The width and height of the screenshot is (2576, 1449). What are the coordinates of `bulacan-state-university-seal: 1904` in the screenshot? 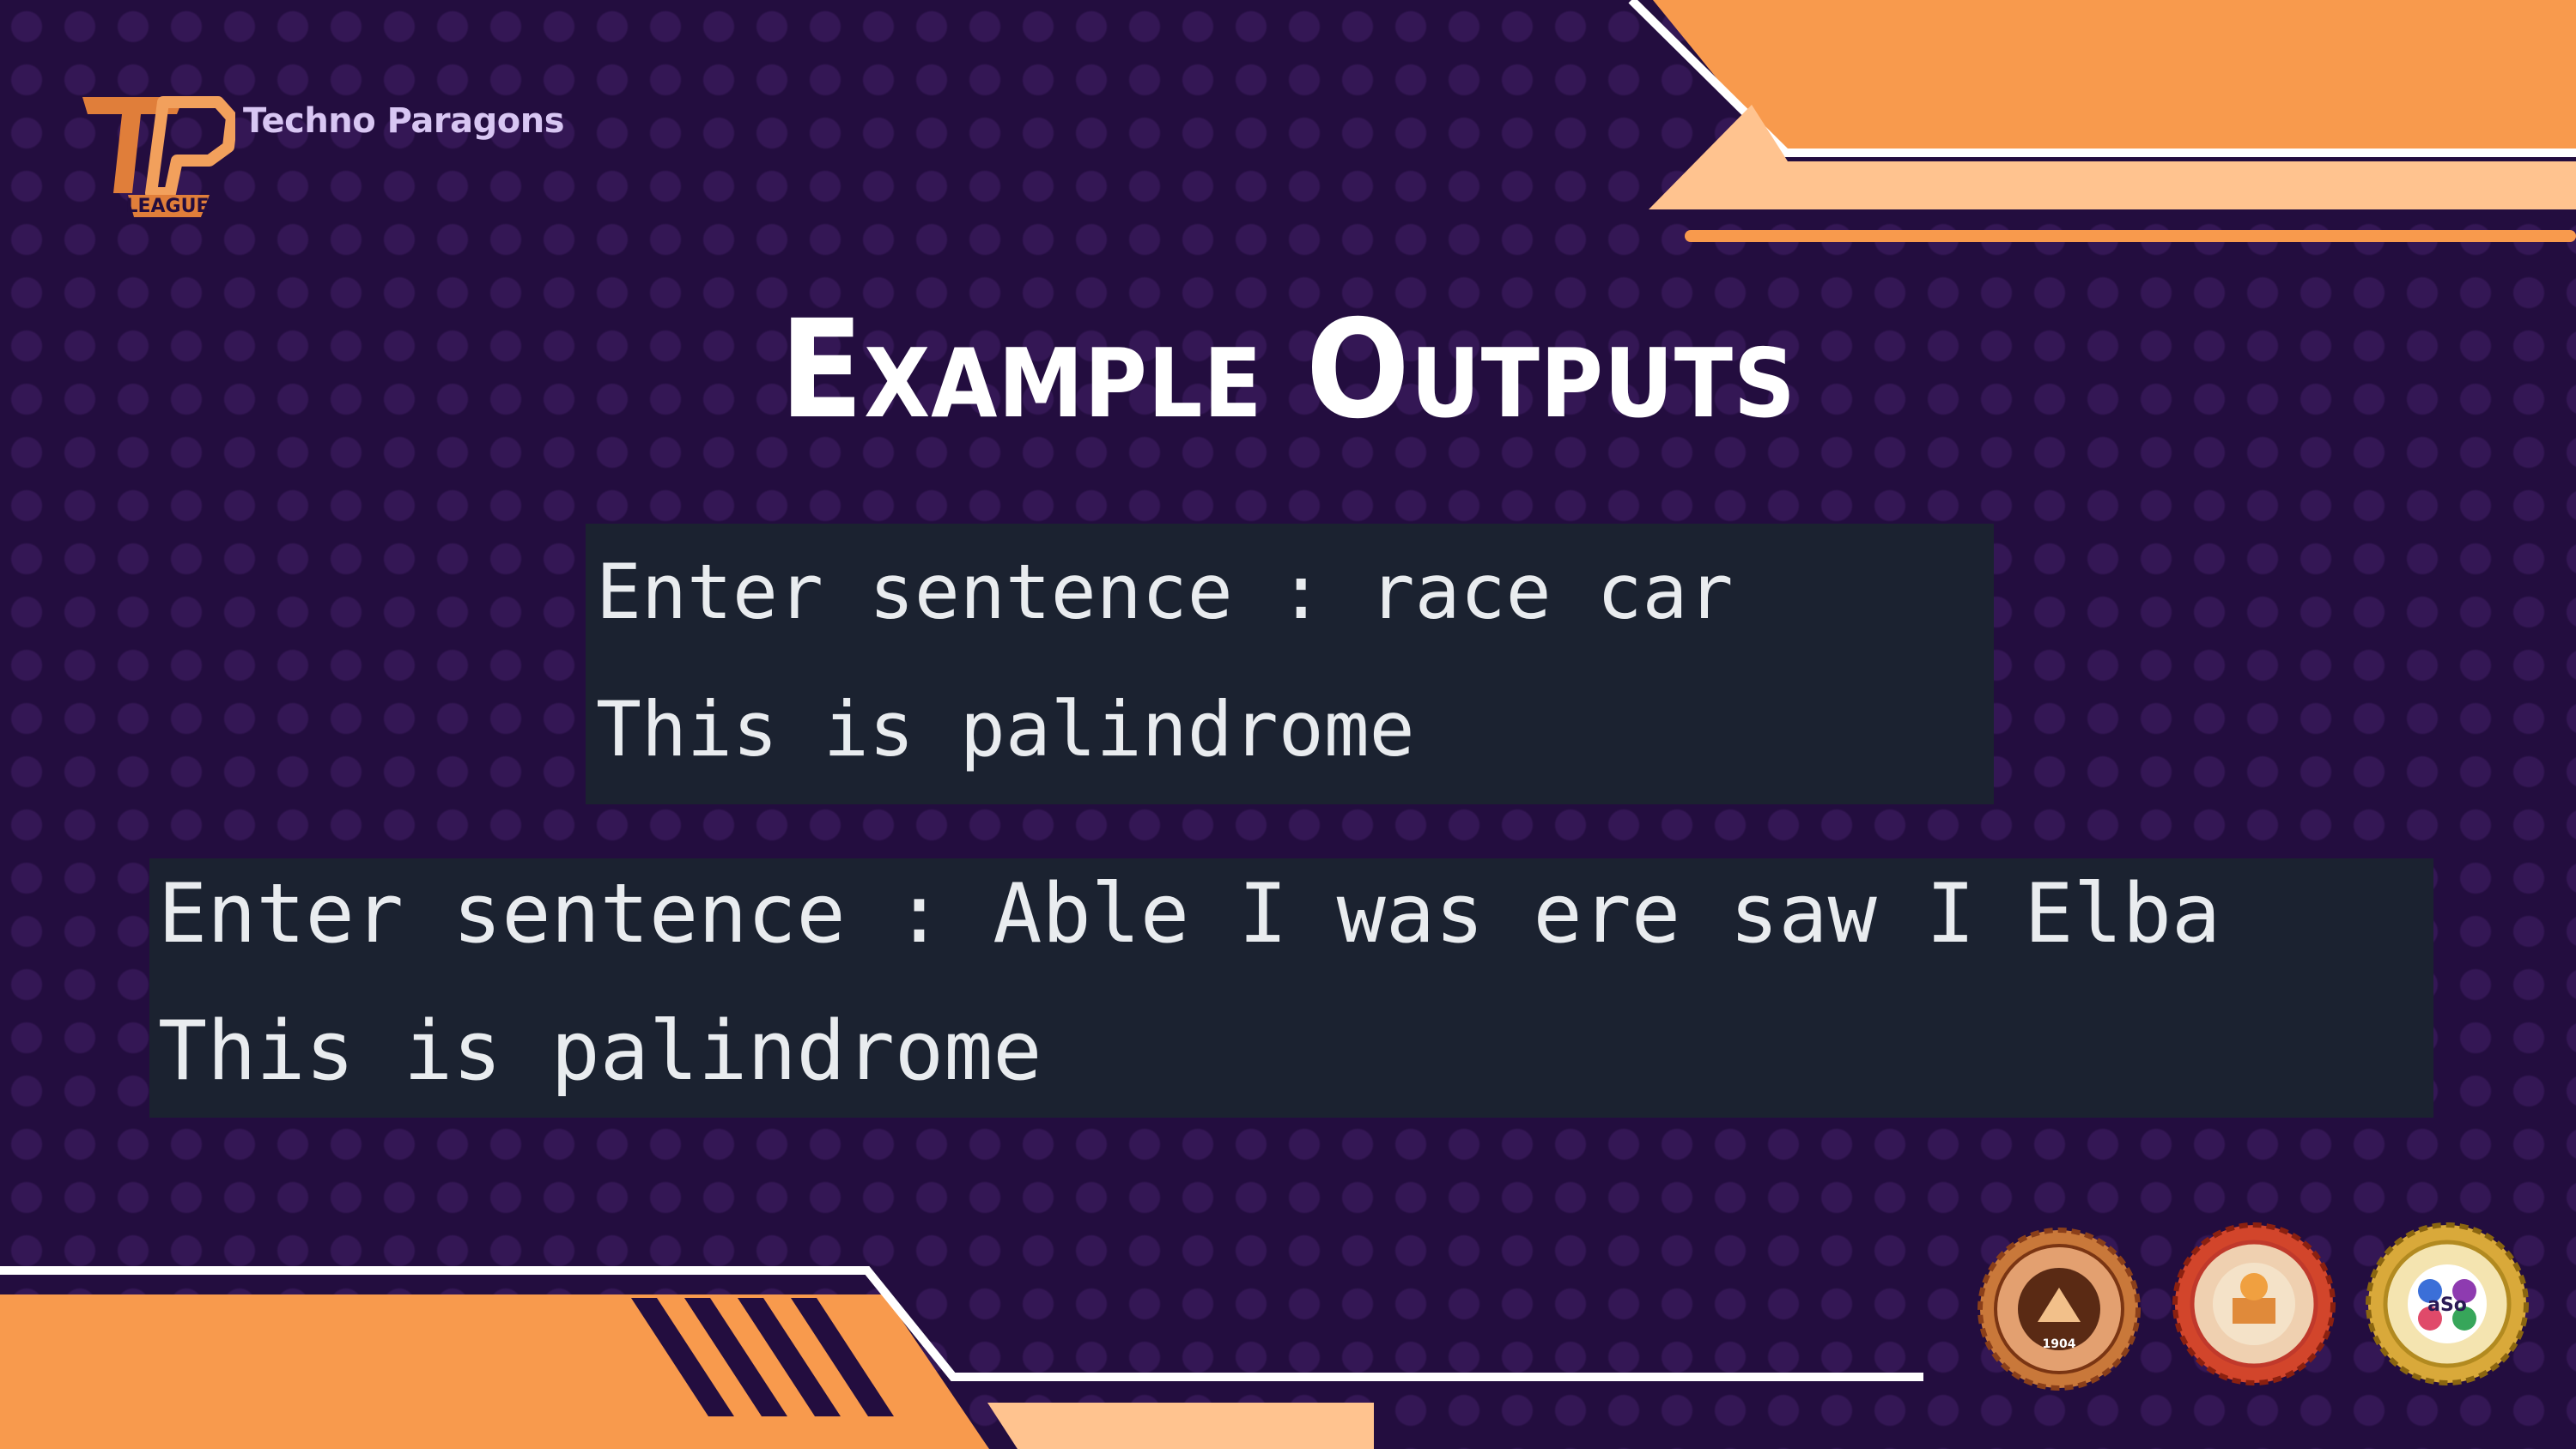 It's located at (2060, 1309).